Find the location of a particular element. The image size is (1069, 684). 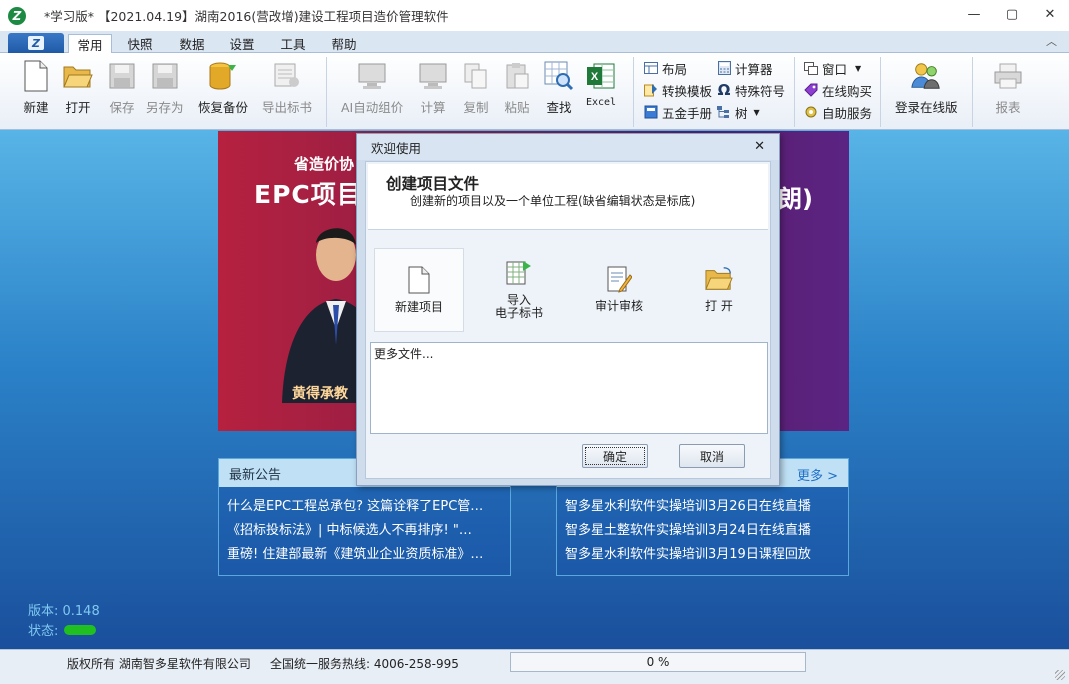

progress-text: 0 % is located at coordinates (658, 662).